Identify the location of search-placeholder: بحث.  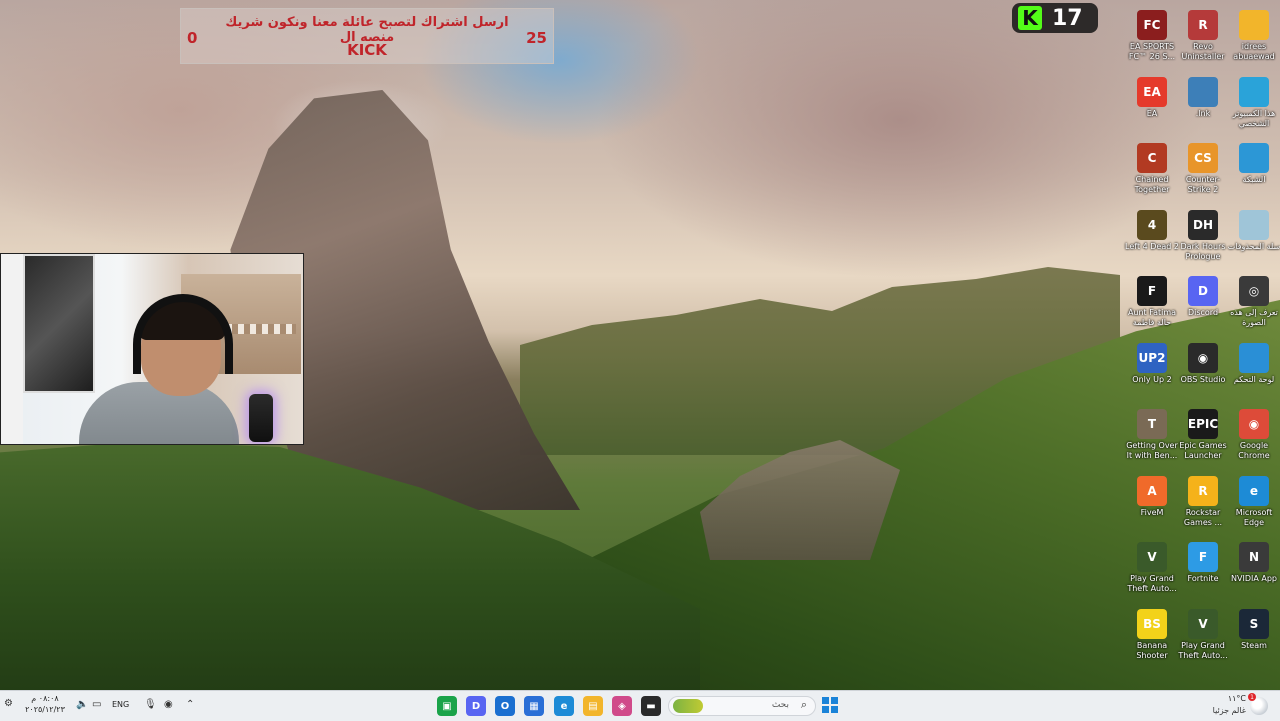
(780, 705).